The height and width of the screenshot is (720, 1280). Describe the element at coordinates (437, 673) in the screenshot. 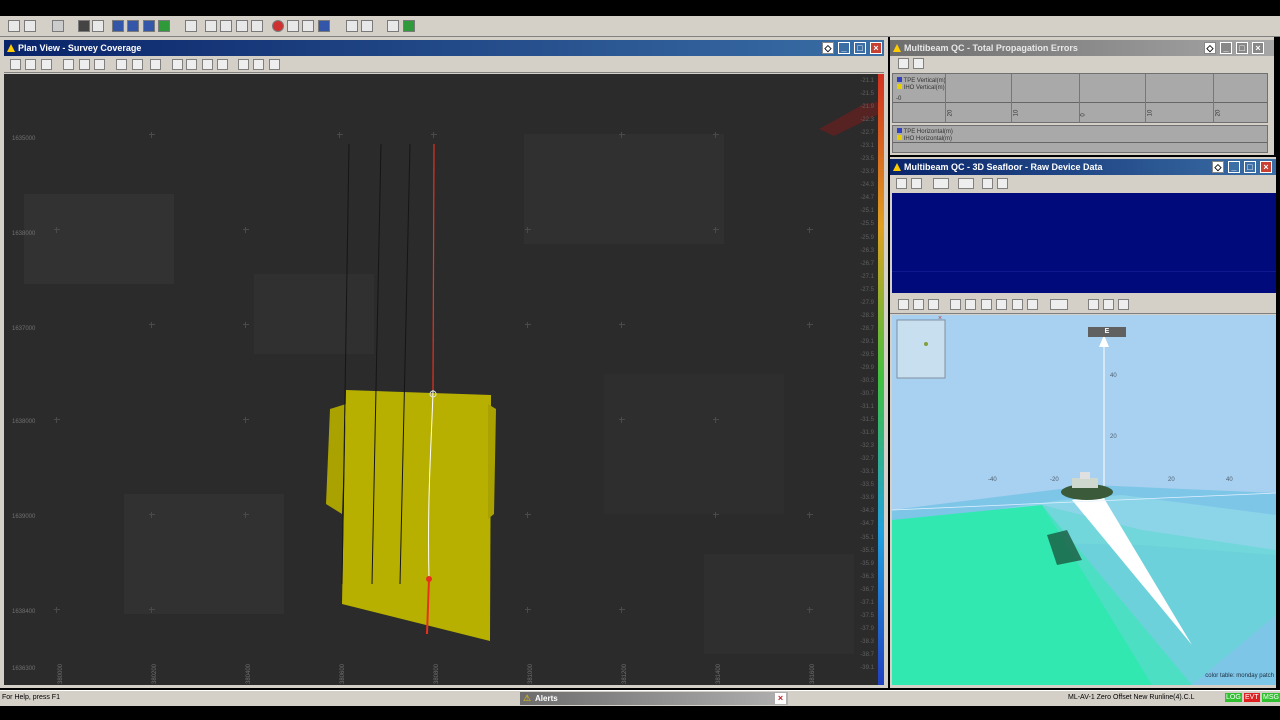

I see `x-label: 380800` at that location.